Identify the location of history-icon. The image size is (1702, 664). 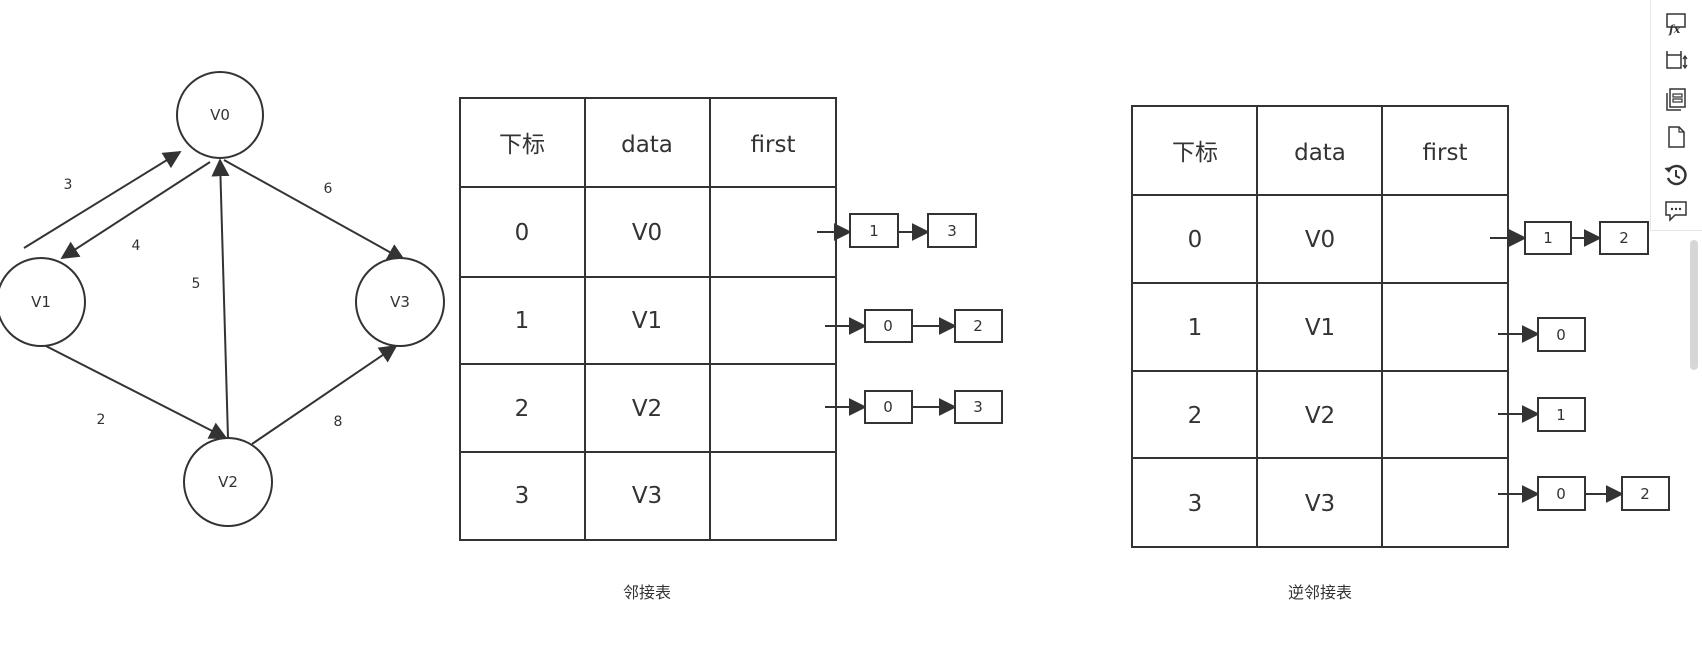
(1676, 175).